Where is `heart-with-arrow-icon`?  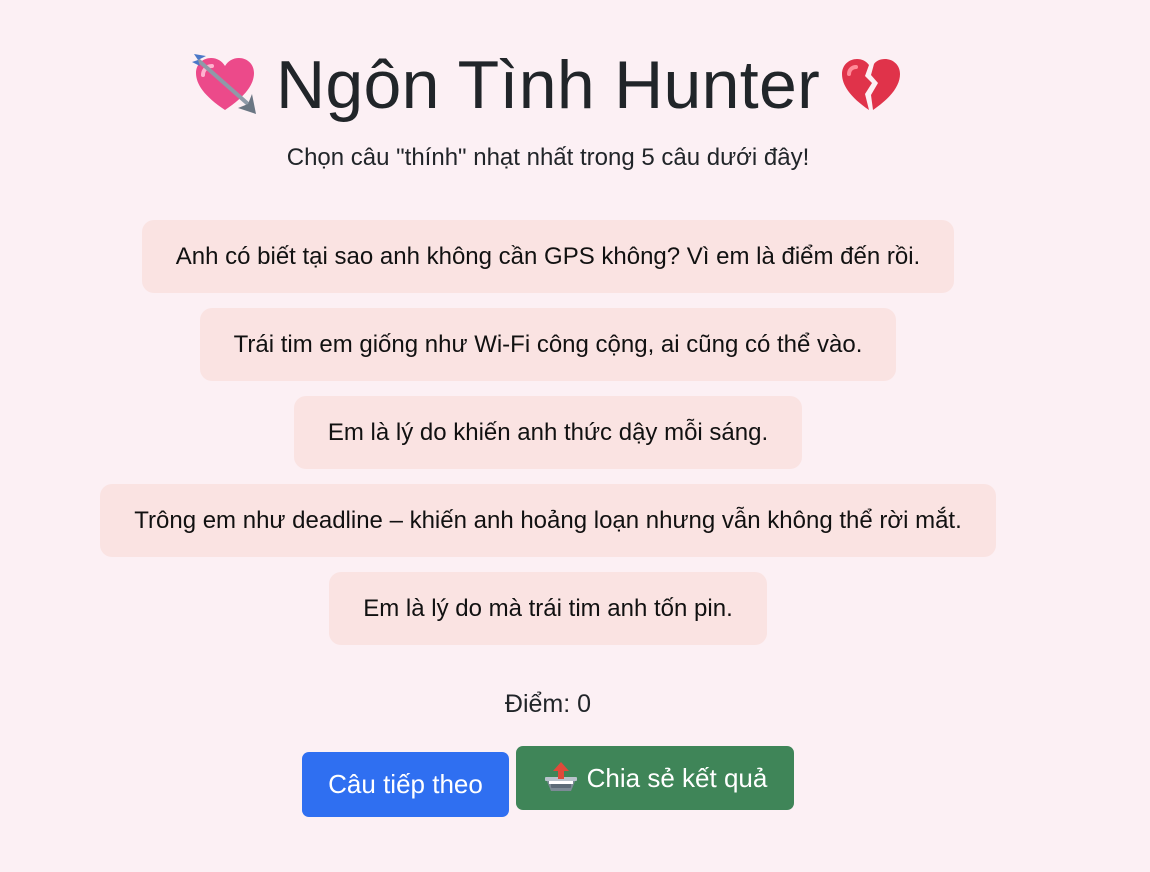 heart-with-arrow-icon is located at coordinates (224, 85).